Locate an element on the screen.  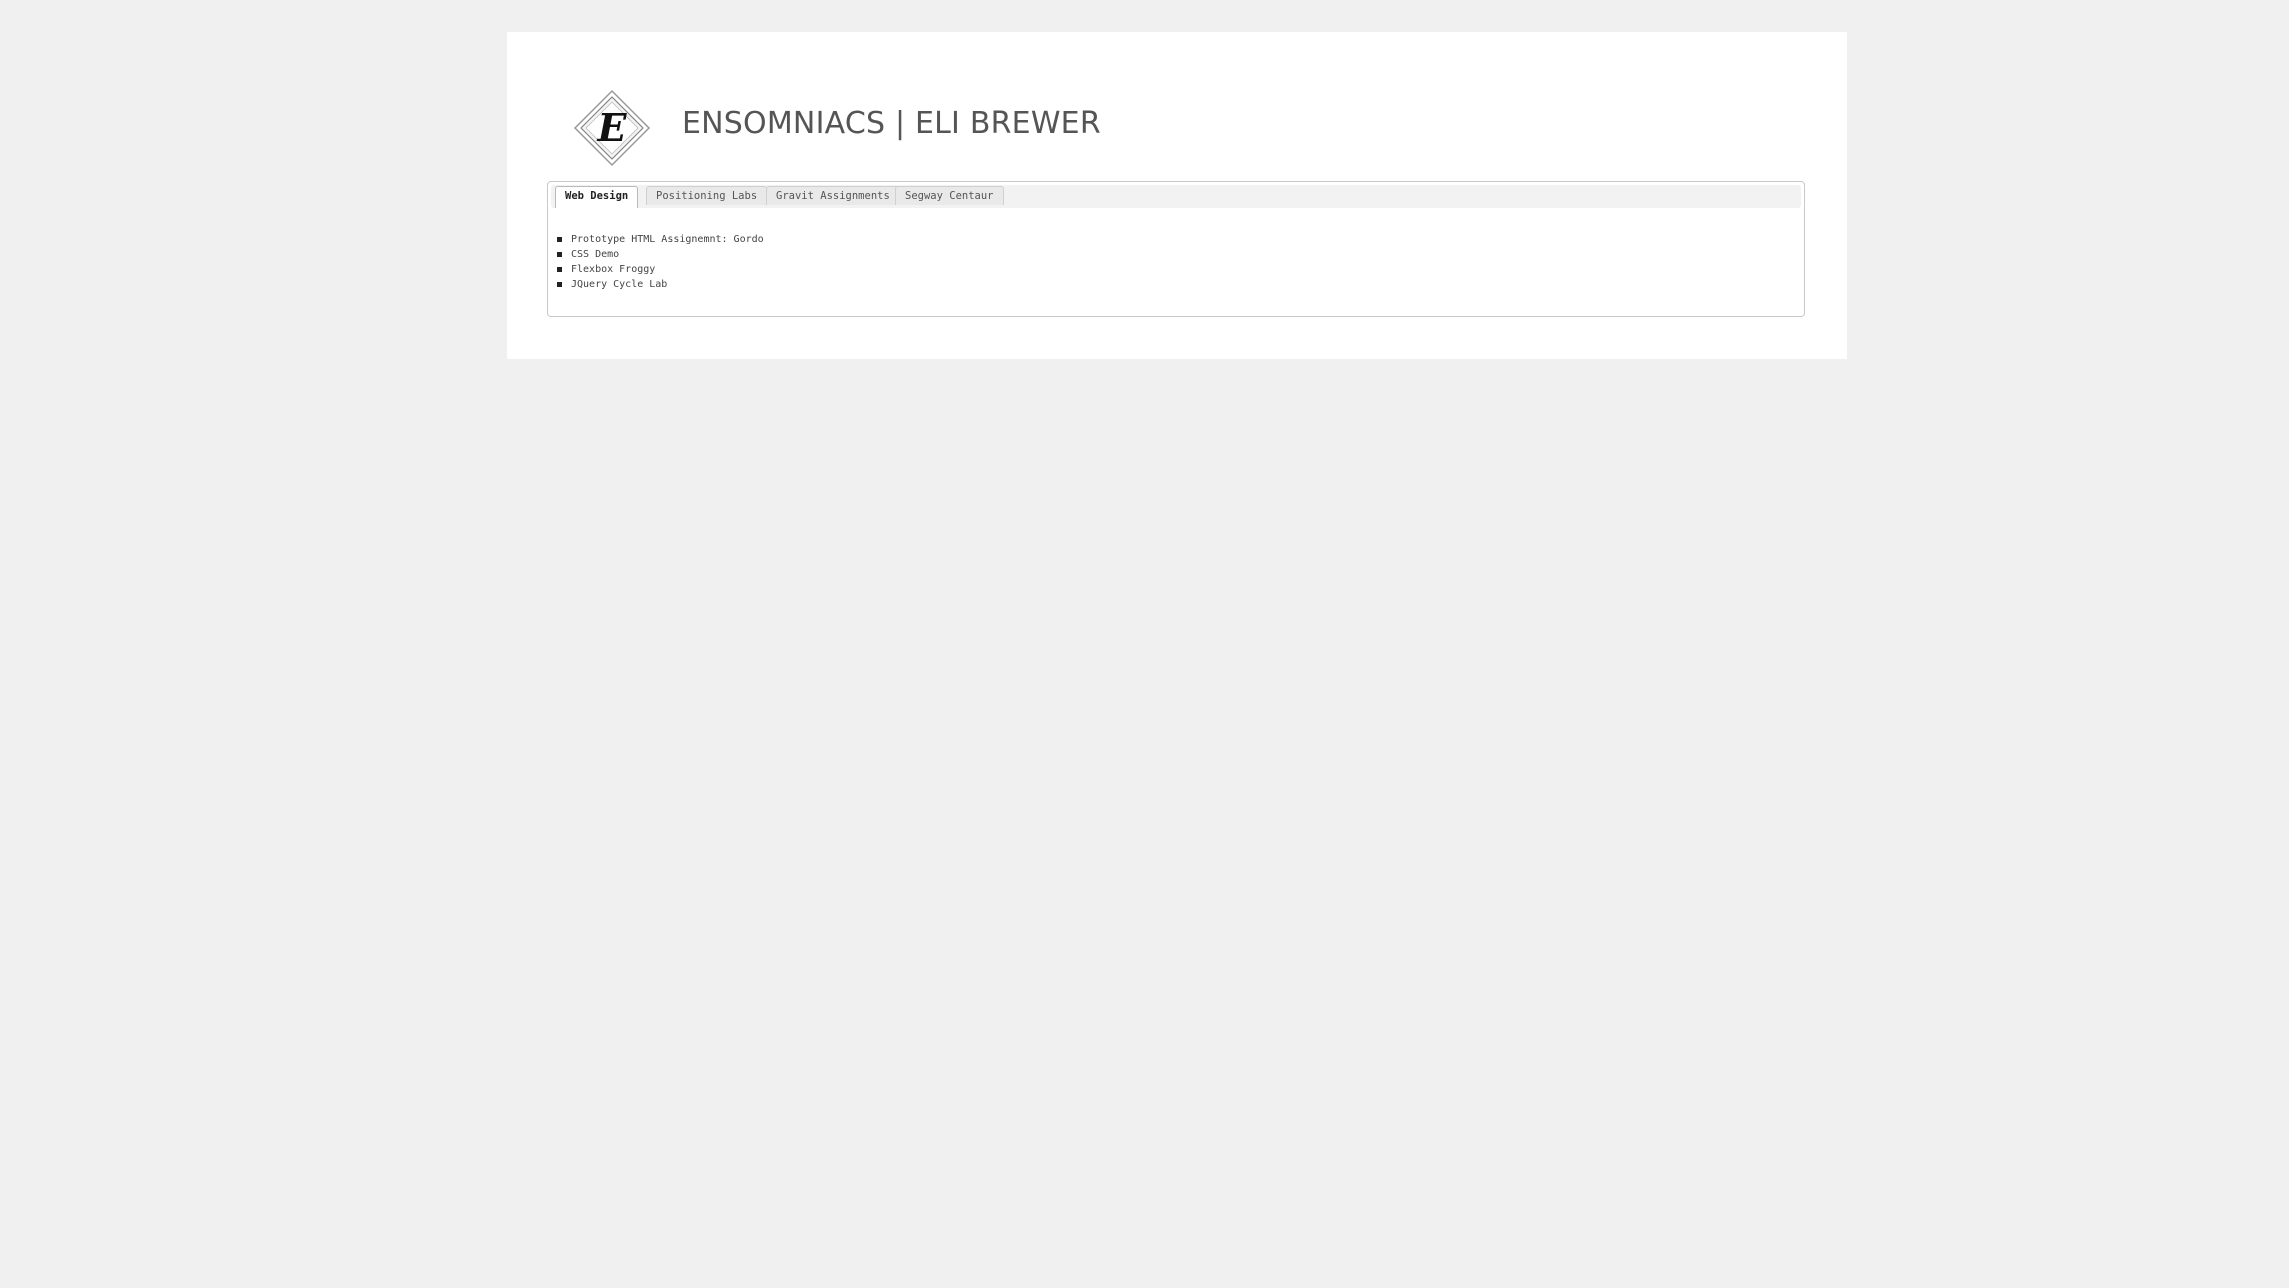
site-title: ENSOMNIACS | ELI BREWER is located at coordinates (891, 123).